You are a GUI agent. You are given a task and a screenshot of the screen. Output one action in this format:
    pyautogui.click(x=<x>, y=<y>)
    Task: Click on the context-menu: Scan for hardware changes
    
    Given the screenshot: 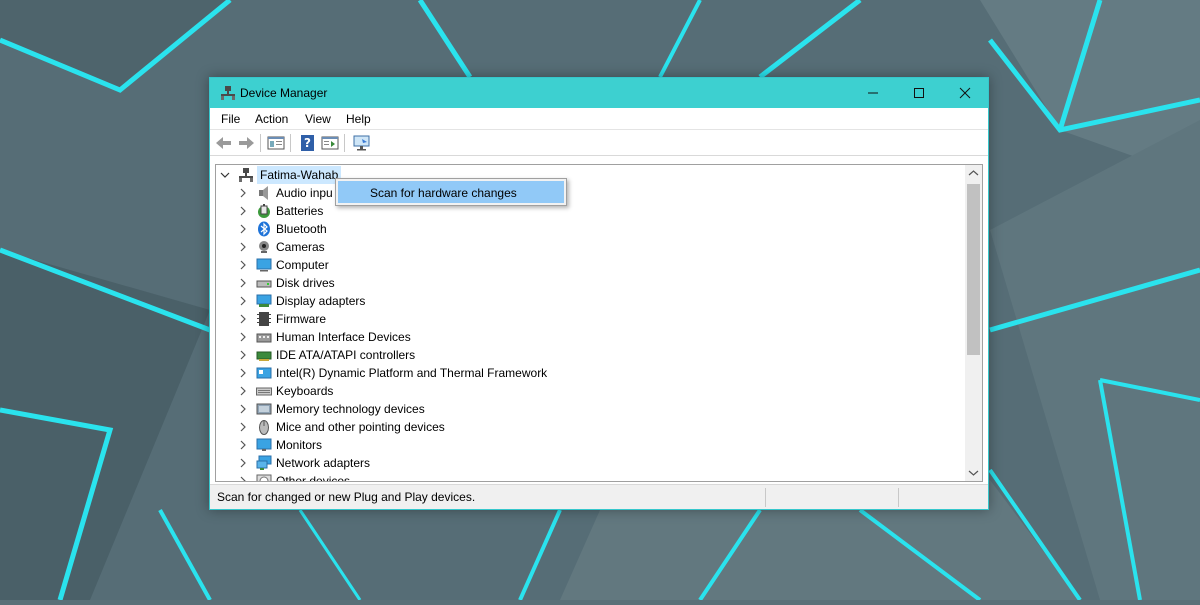 What is the action you would take?
    pyautogui.click(x=451, y=192)
    